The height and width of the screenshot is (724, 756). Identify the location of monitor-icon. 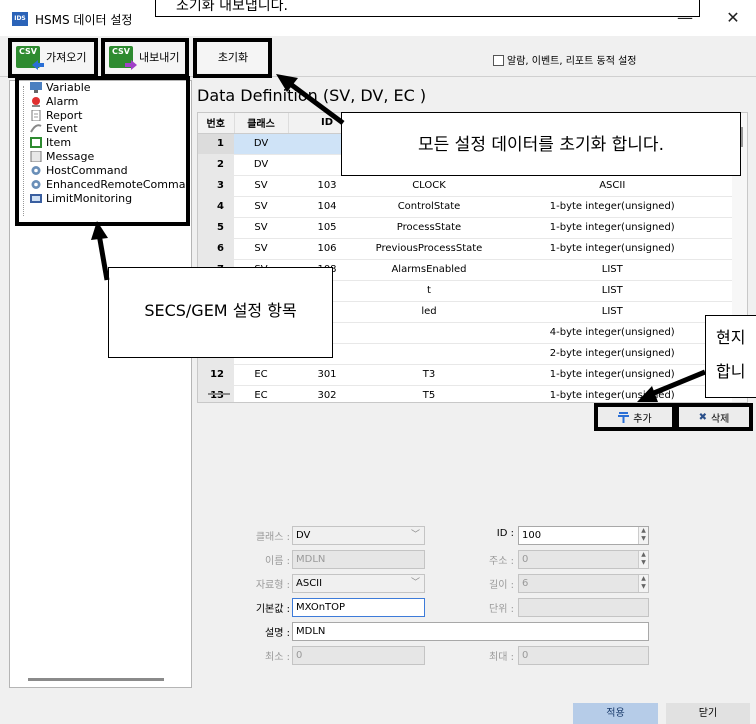
(36, 87).